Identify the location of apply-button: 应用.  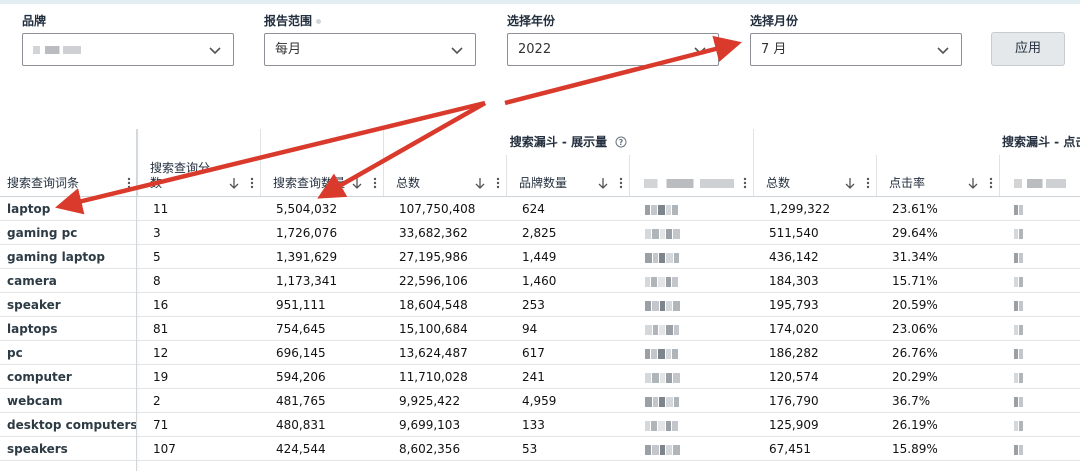
(1028, 49).